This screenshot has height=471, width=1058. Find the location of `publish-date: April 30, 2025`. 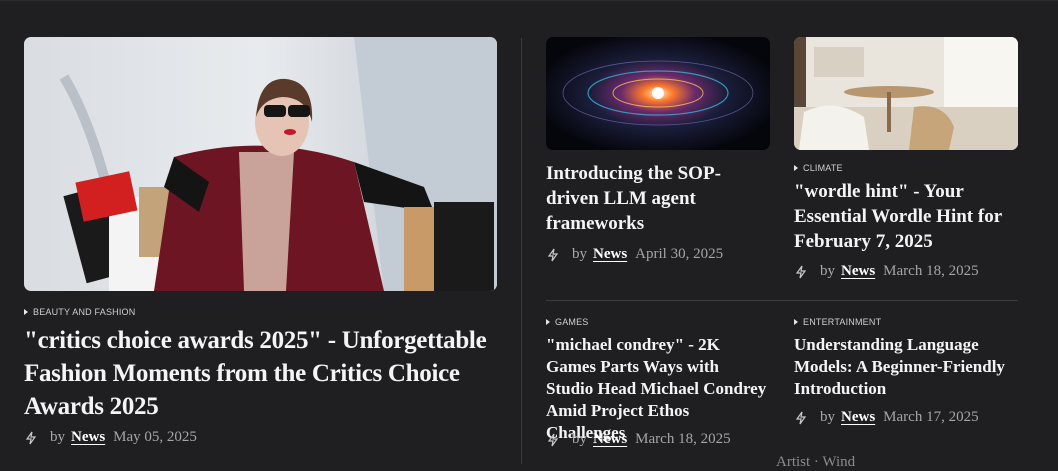

publish-date: April 30, 2025 is located at coordinates (679, 254).